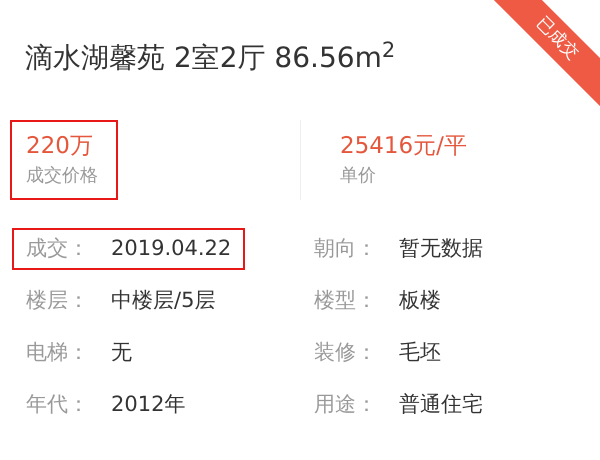 The image size is (600, 460). What do you see at coordinates (171, 248) in the screenshot?
I see `detail-value: 2019.04.22` at bounding box center [171, 248].